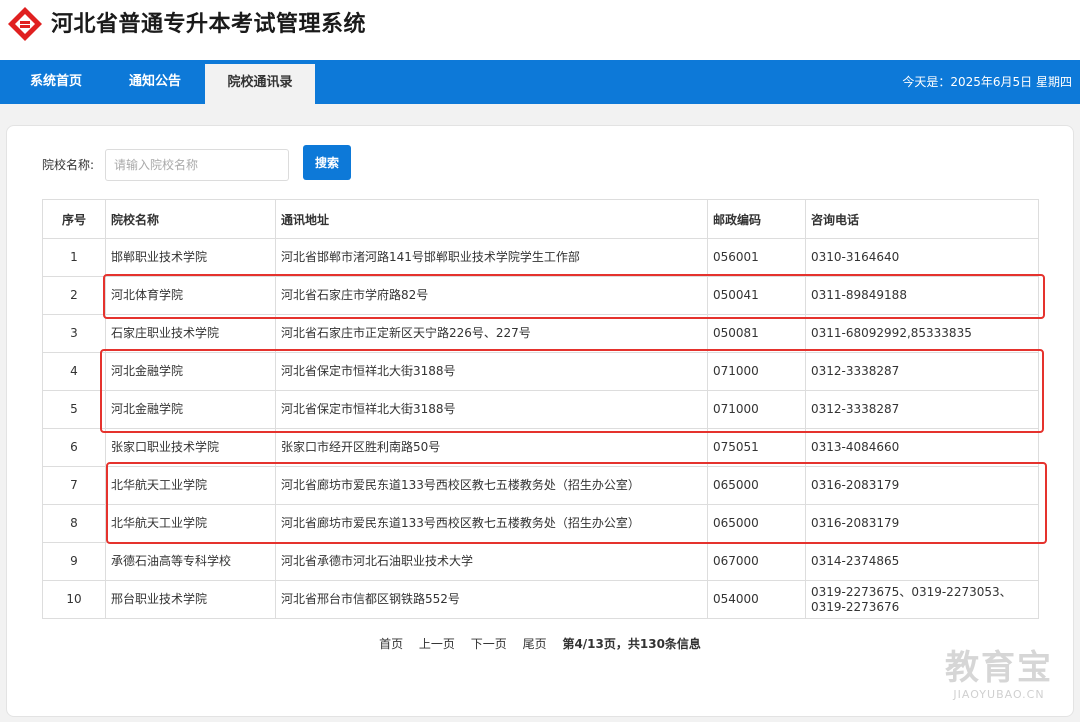 Image resolution: width=1080 pixels, height=722 pixels. What do you see at coordinates (74, 371) in the screenshot?
I see `cell-index: 4` at bounding box center [74, 371].